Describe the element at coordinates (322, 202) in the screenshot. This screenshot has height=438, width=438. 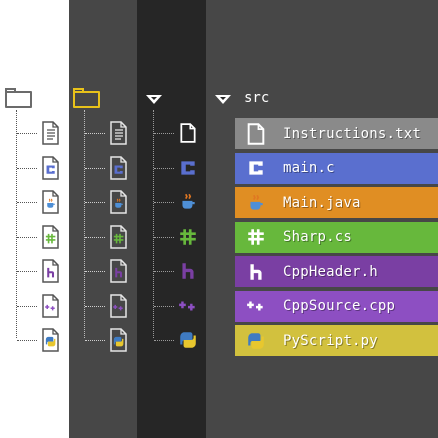
I see `file-name: Main.java` at that location.